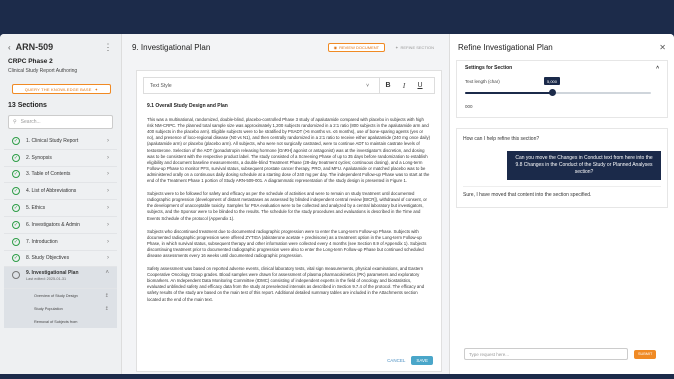  I want to click on settings-header: Settings for Section ˄, so click(562, 68).